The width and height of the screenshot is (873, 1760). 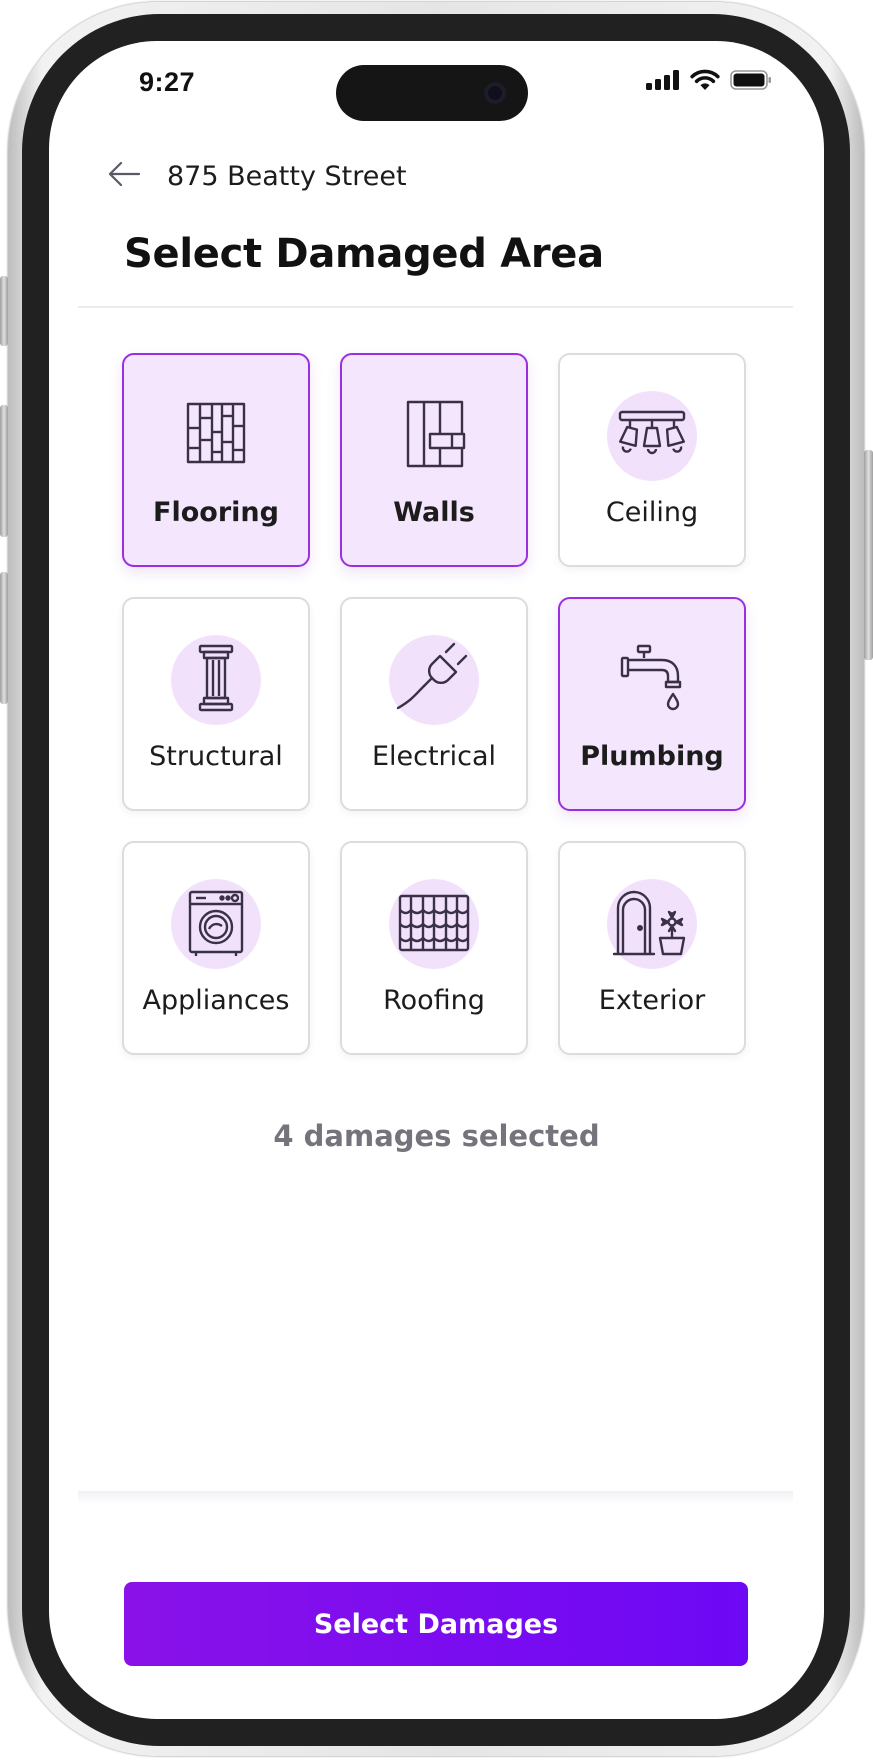 I want to click on status-icons, so click(x=709, y=82).